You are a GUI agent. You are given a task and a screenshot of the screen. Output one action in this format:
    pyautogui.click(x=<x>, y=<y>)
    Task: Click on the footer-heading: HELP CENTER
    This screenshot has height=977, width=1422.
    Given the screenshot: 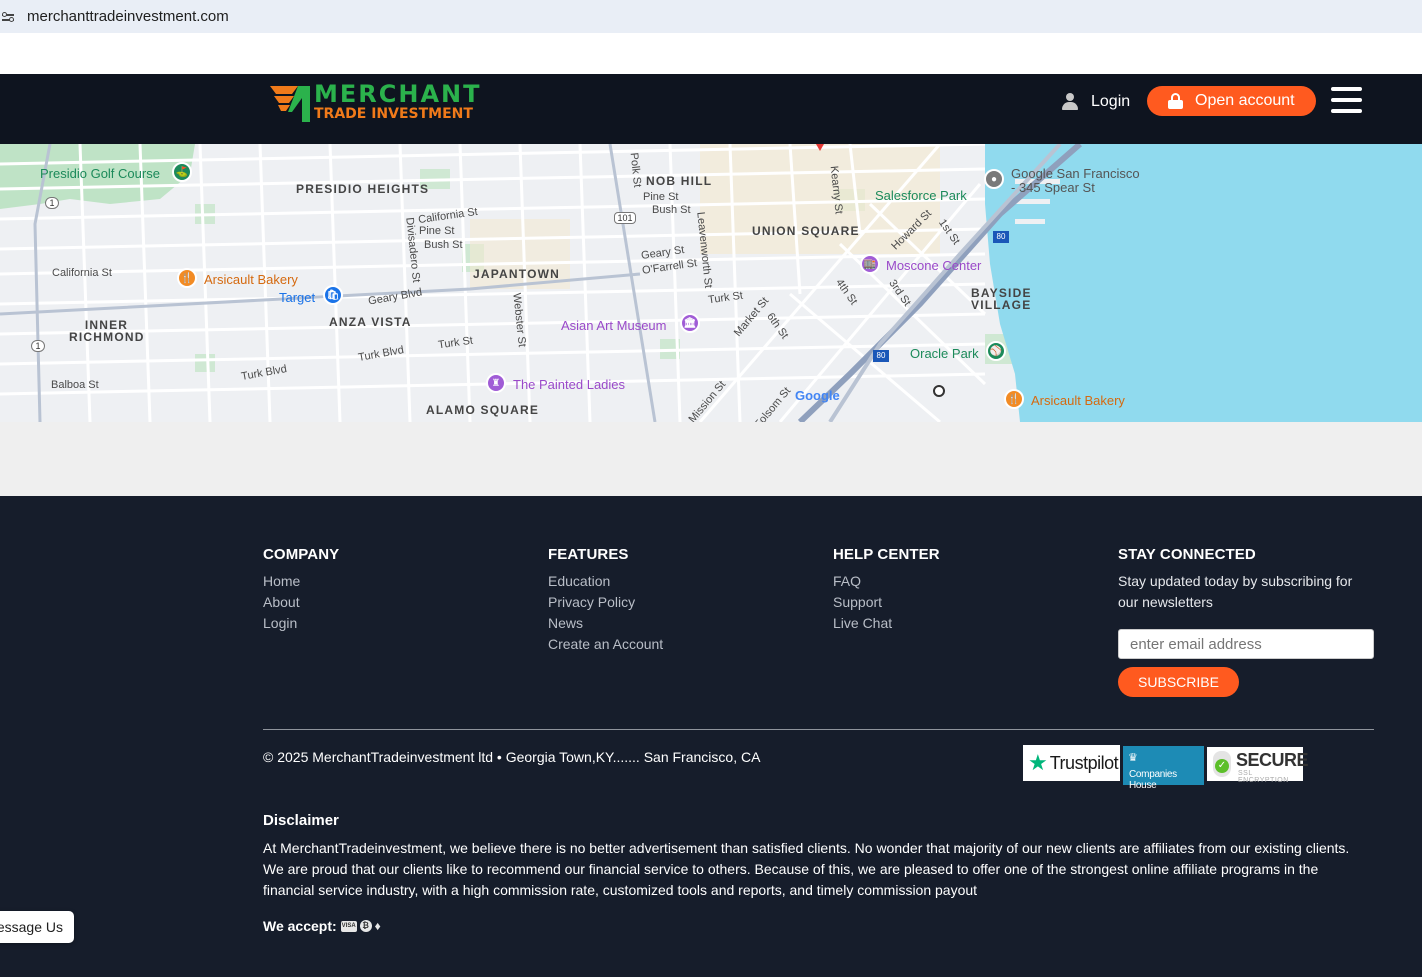 What is the action you would take?
    pyautogui.click(x=886, y=554)
    